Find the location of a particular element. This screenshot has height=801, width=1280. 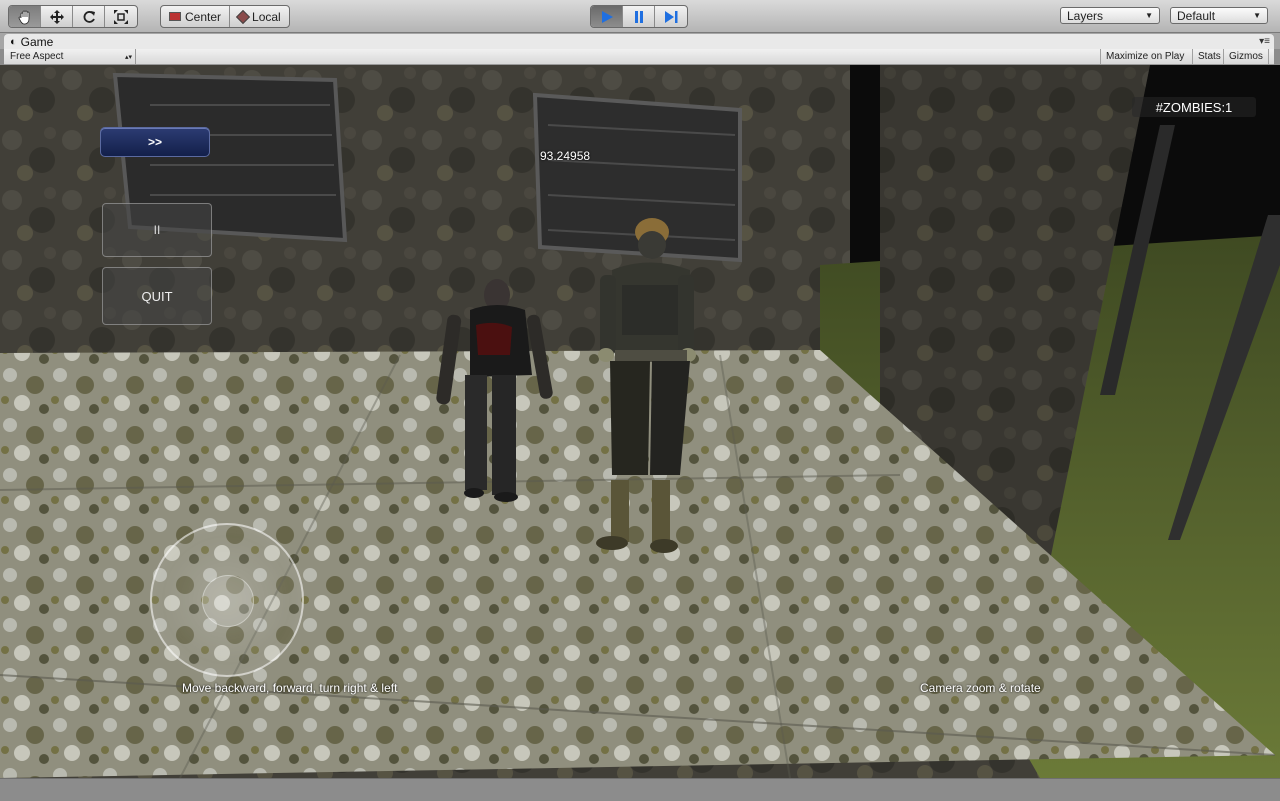

quit-button: QUIT is located at coordinates (157, 296).